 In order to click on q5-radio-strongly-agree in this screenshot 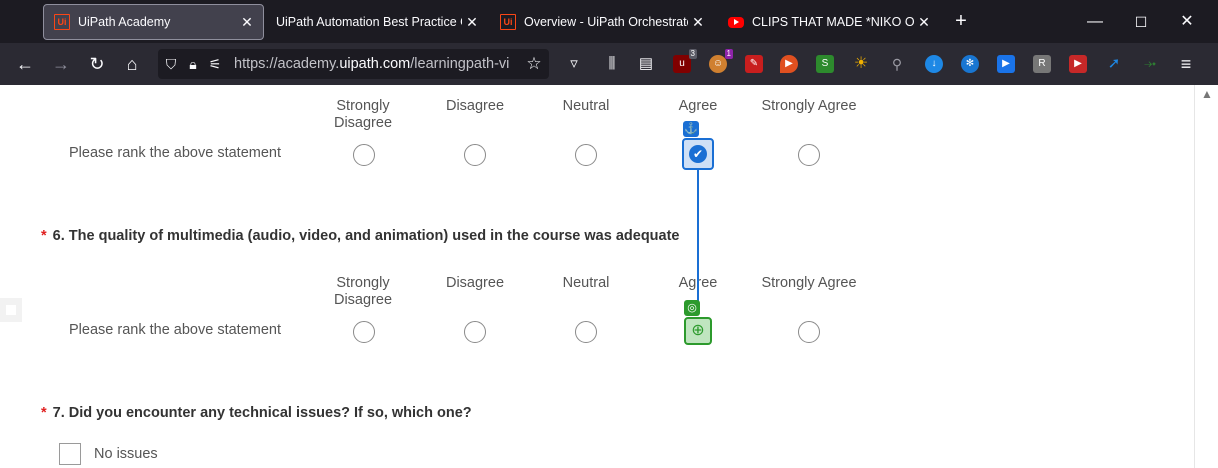, I will do `click(809, 155)`.